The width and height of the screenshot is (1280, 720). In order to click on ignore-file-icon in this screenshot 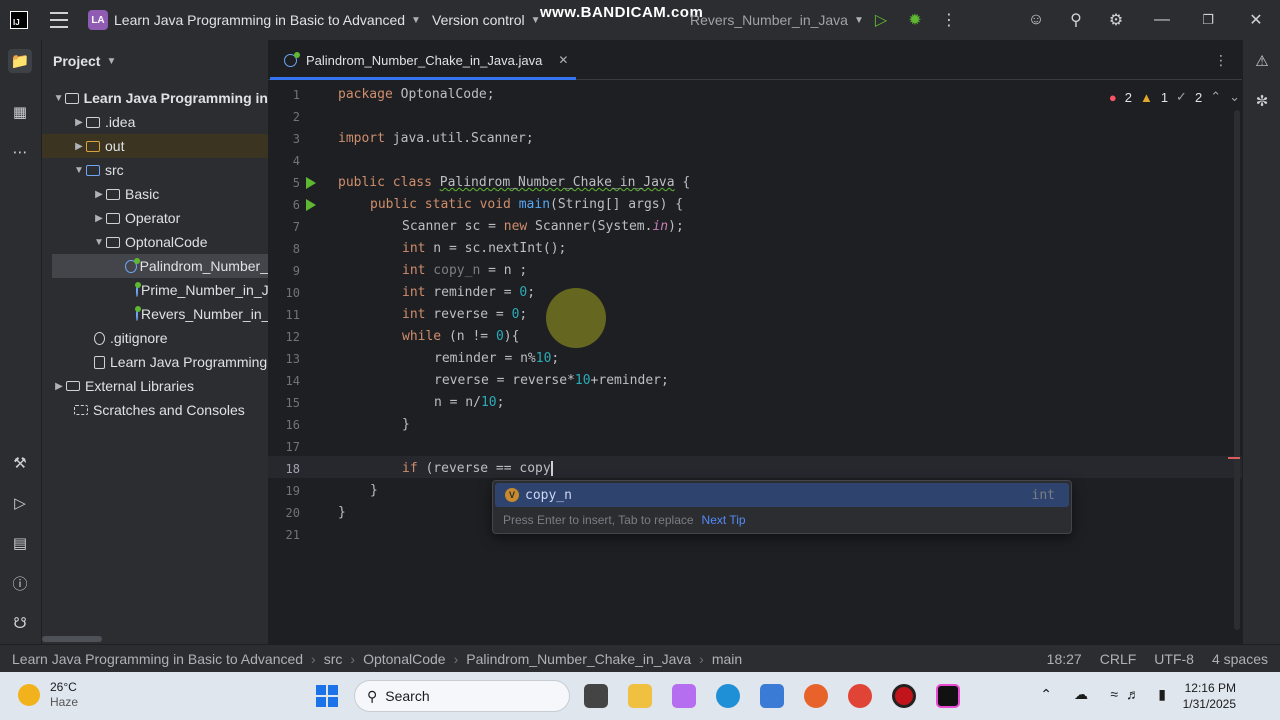, I will do `click(99, 338)`.